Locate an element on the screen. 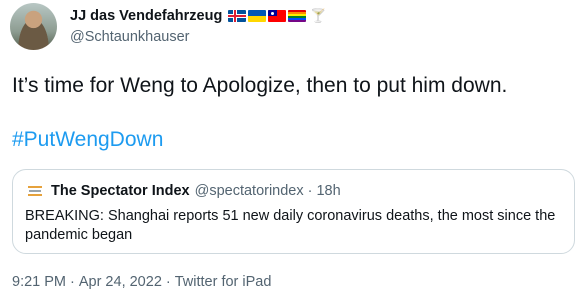 The image size is (586, 306). name-emoji-group: 🍸 is located at coordinates (277, 15).